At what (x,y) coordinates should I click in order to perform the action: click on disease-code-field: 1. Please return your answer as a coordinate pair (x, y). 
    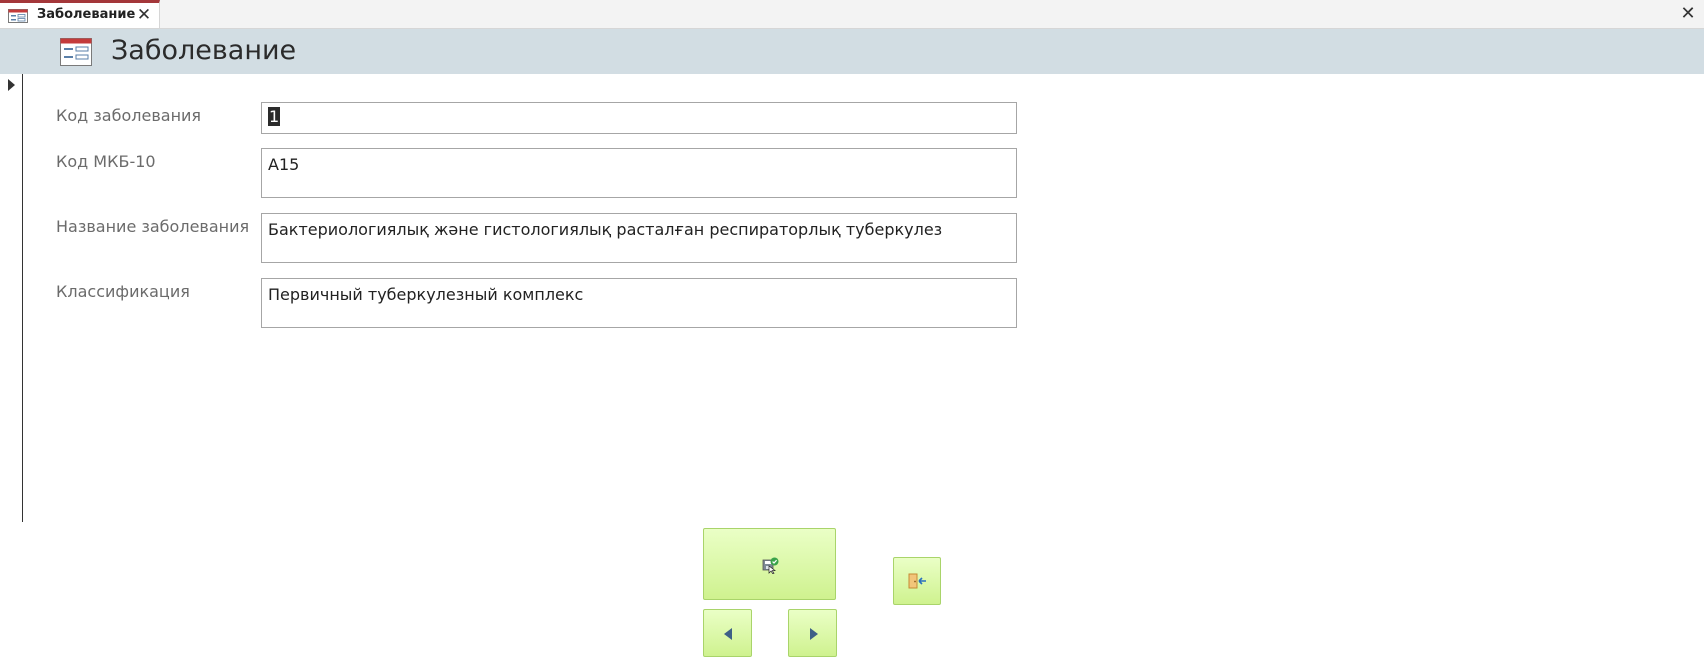
    Looking at the image, I should click on (639, 118).